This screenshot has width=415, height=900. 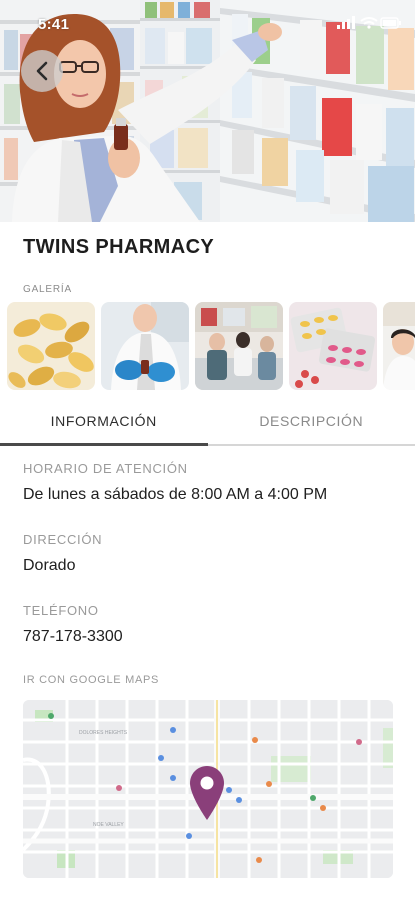 I want to click on tab-descripcion-indicator, so click(x=311, y=445).